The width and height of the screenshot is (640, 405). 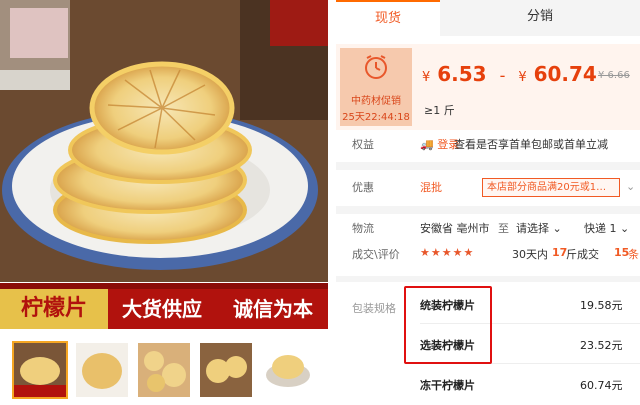 What do you see at coordinates (54, 309) in the screenshot?
I see `banner-product-name: 柠檬片` at bounding box center [54, 309].